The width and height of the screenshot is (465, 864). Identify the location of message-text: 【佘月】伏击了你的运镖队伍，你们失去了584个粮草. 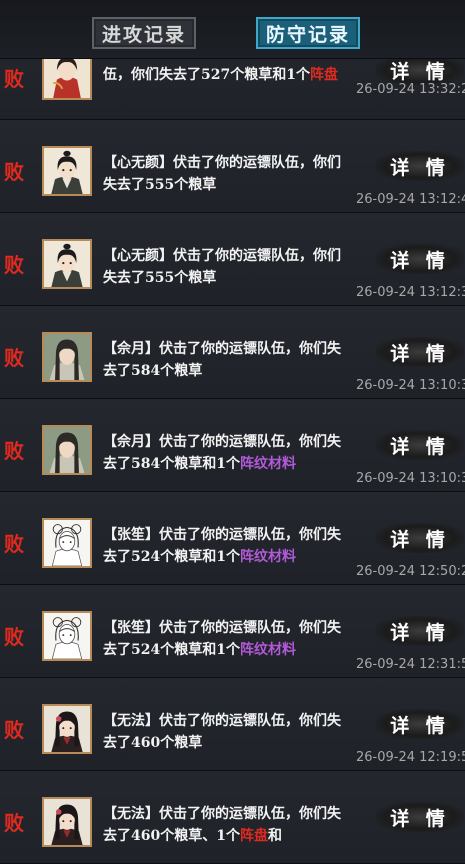
(222, 360).